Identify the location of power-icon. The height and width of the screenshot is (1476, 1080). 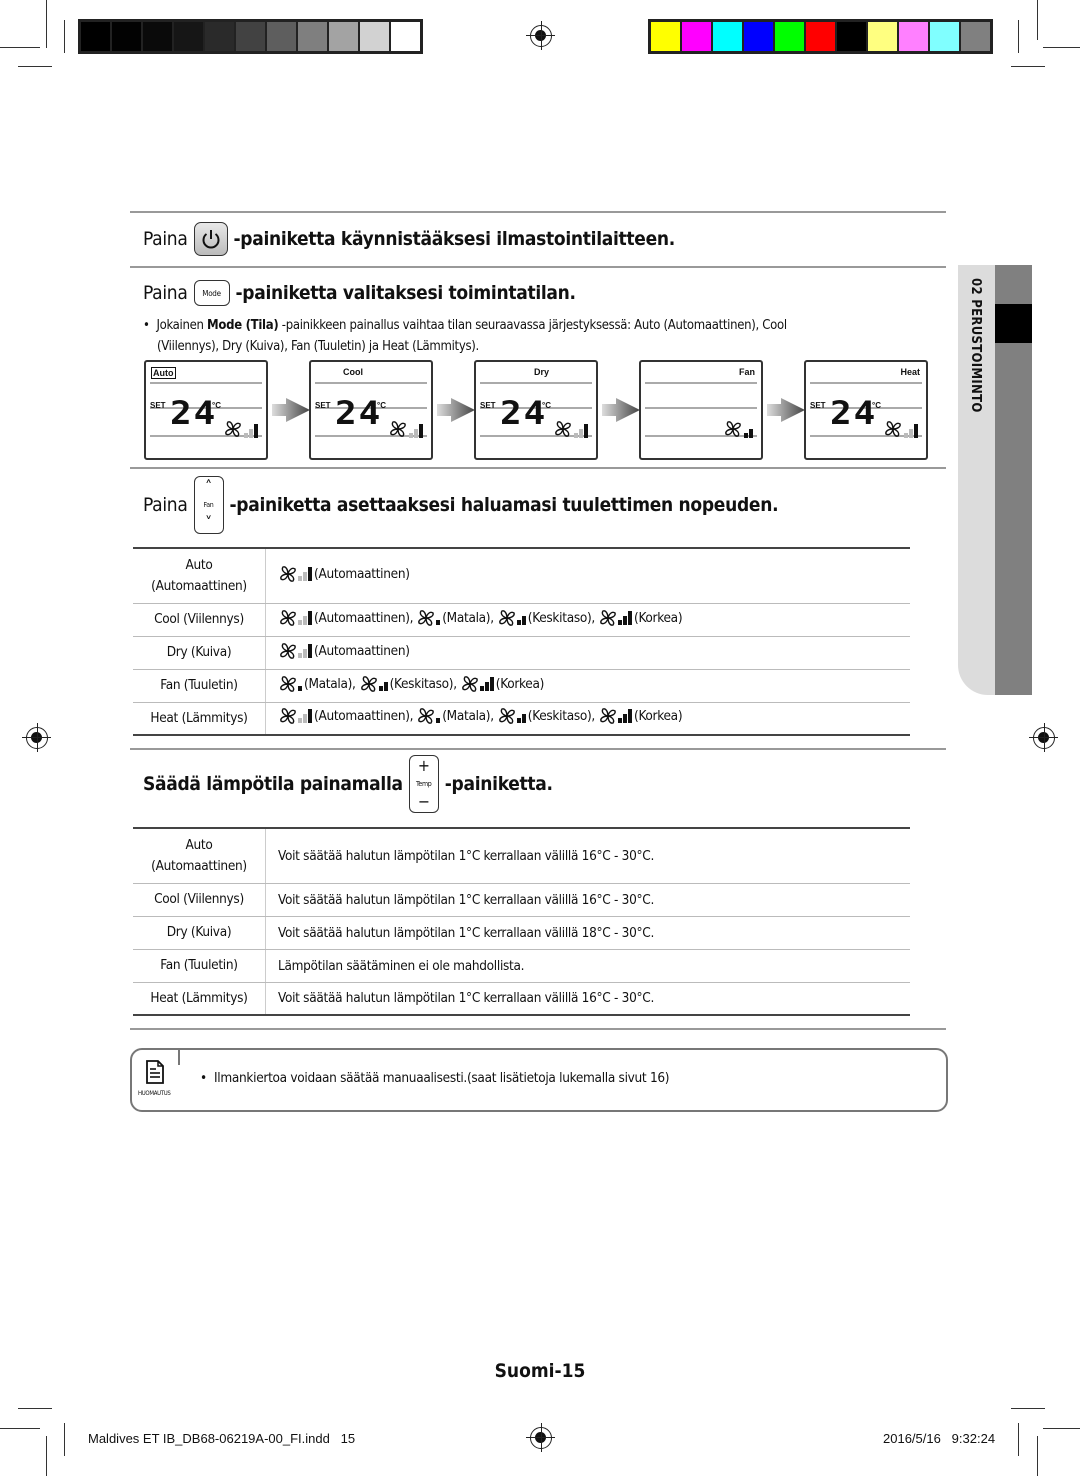
(210, 239).